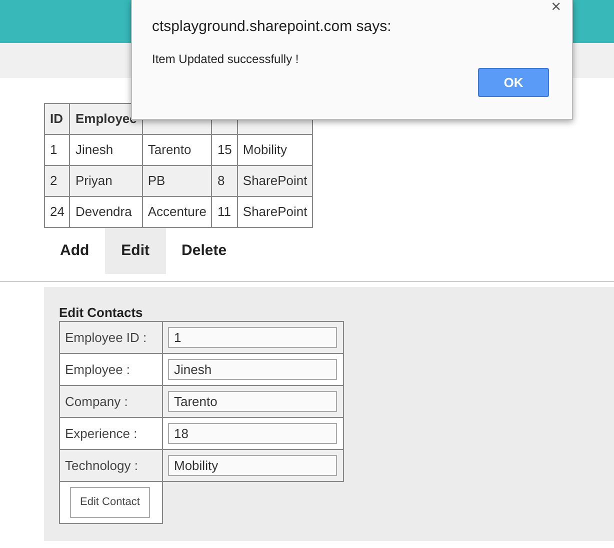 This screenshot has height=548, width=614. What do you see at coordinates (111, 466) in the screenshot?
I see `field-label: Technology :` at bounding box center [111, 466].